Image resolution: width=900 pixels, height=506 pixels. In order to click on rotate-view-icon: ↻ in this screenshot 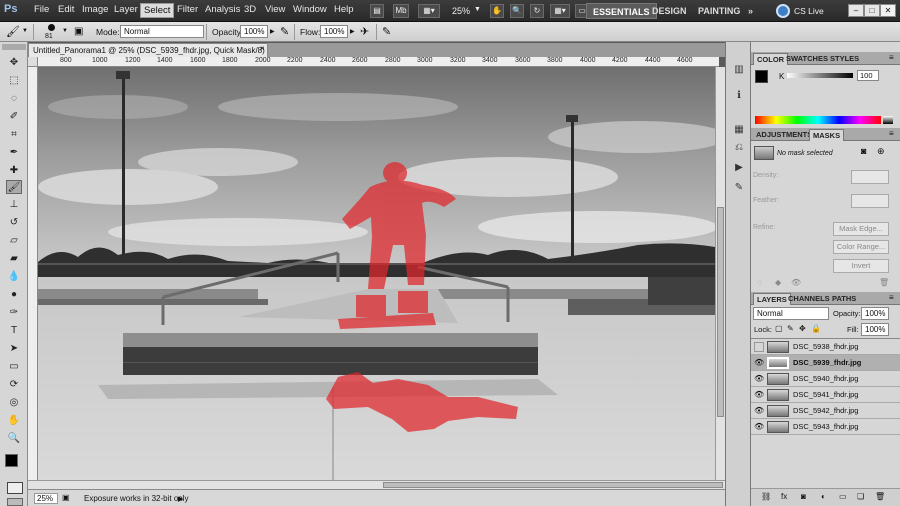, I will do `click(537, 11)`.